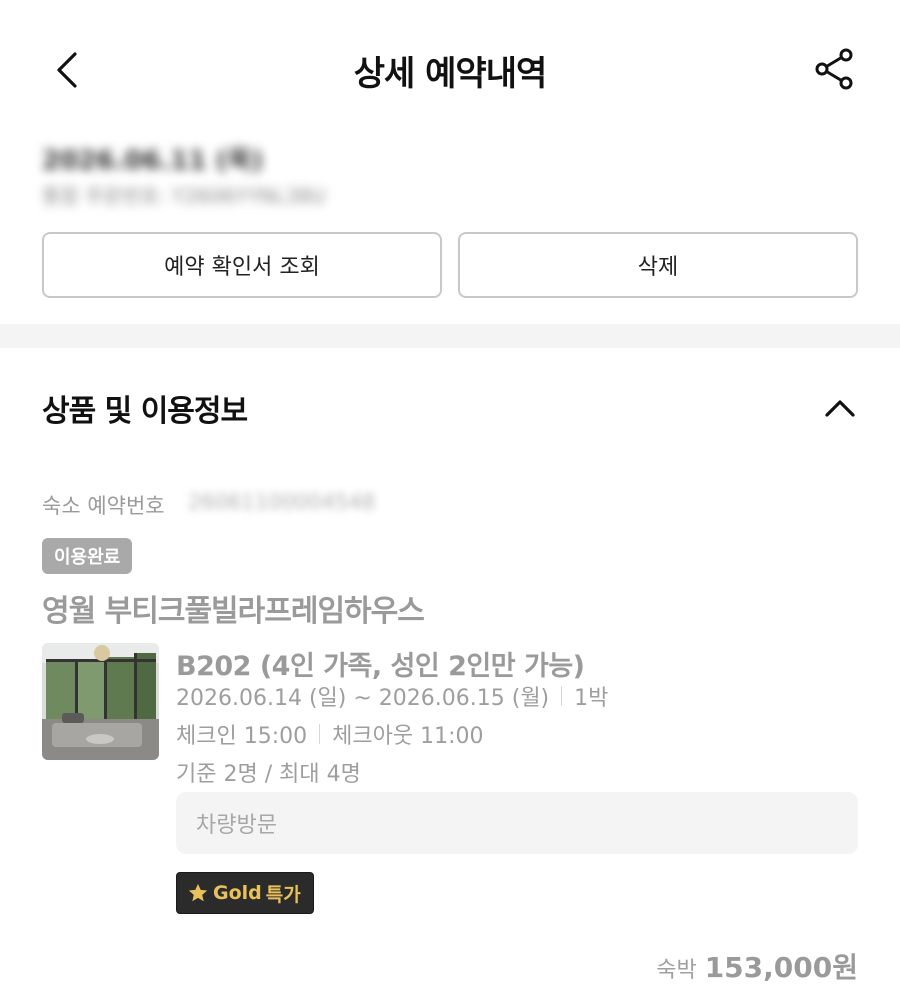 The width and height of the screenshot is (900, 998). I want to click on room-thumbnail, so click(100, 701).